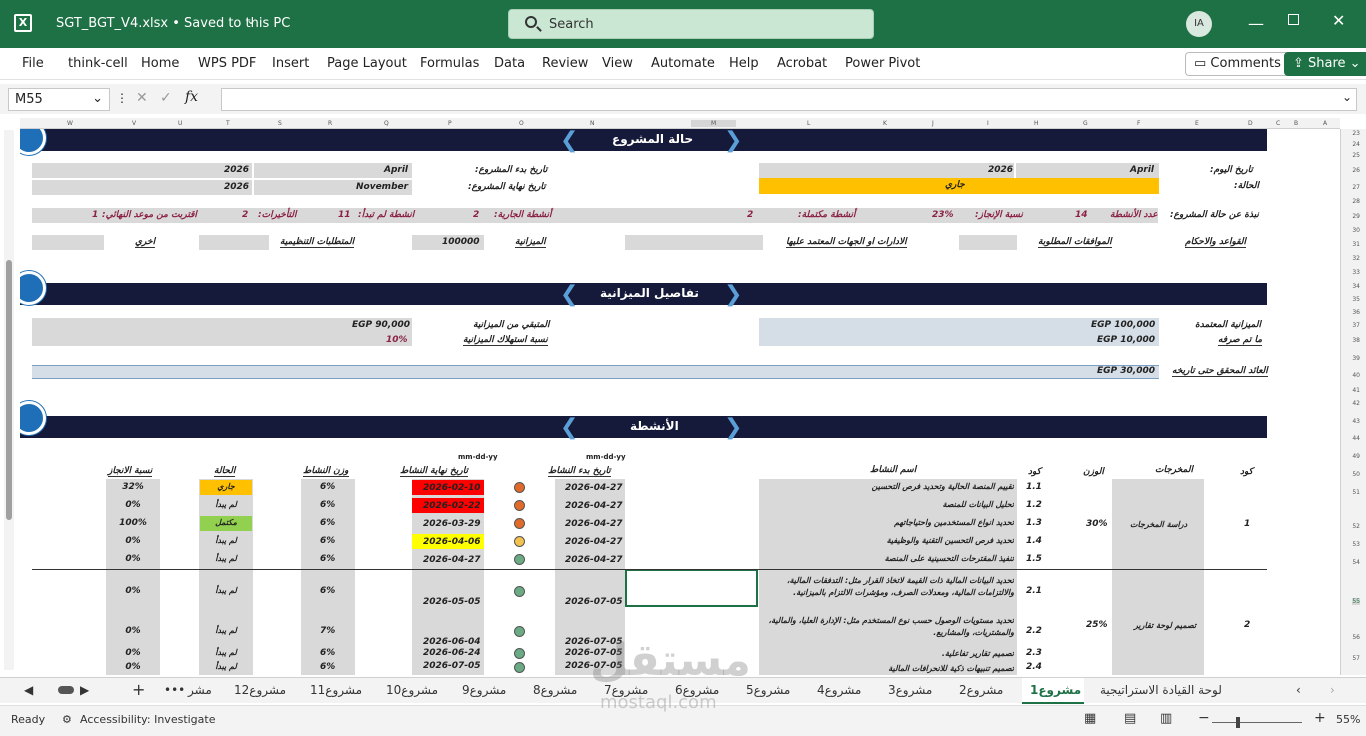  Describe the element at coordinates (714, 123) in the screenshot. I see `column-header: M` at that location.